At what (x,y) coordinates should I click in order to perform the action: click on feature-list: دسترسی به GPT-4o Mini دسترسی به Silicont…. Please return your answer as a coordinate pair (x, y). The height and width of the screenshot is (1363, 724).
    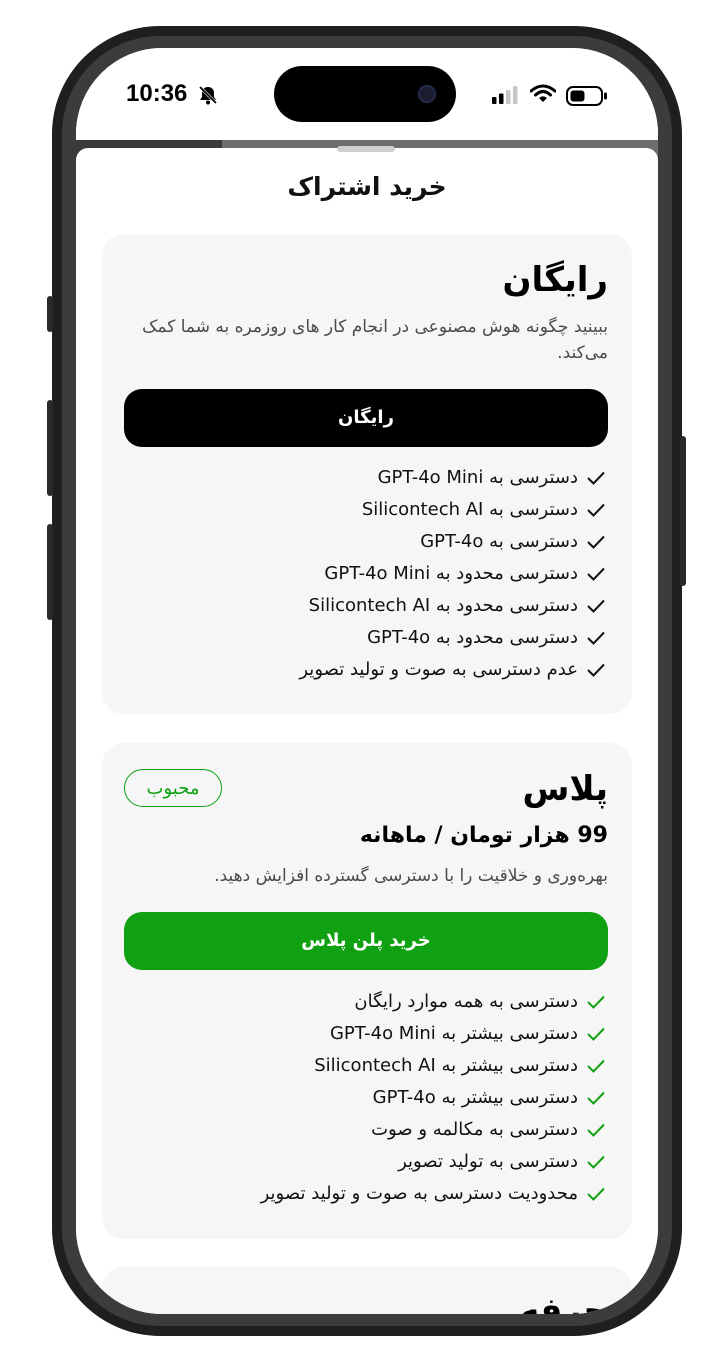
    Looking at the image, I should click on (453, 574).